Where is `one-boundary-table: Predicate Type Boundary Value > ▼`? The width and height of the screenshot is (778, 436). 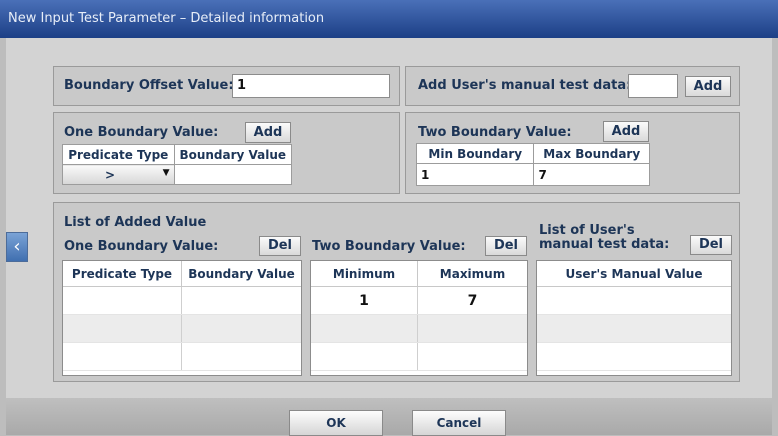
one-boundary-table: Predicate Type Boundary Value > ▼ is located at coordinates (177, 164).